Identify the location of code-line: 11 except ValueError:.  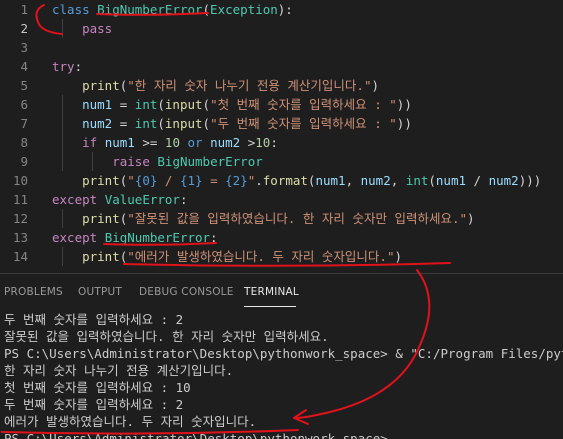
(281, 199).